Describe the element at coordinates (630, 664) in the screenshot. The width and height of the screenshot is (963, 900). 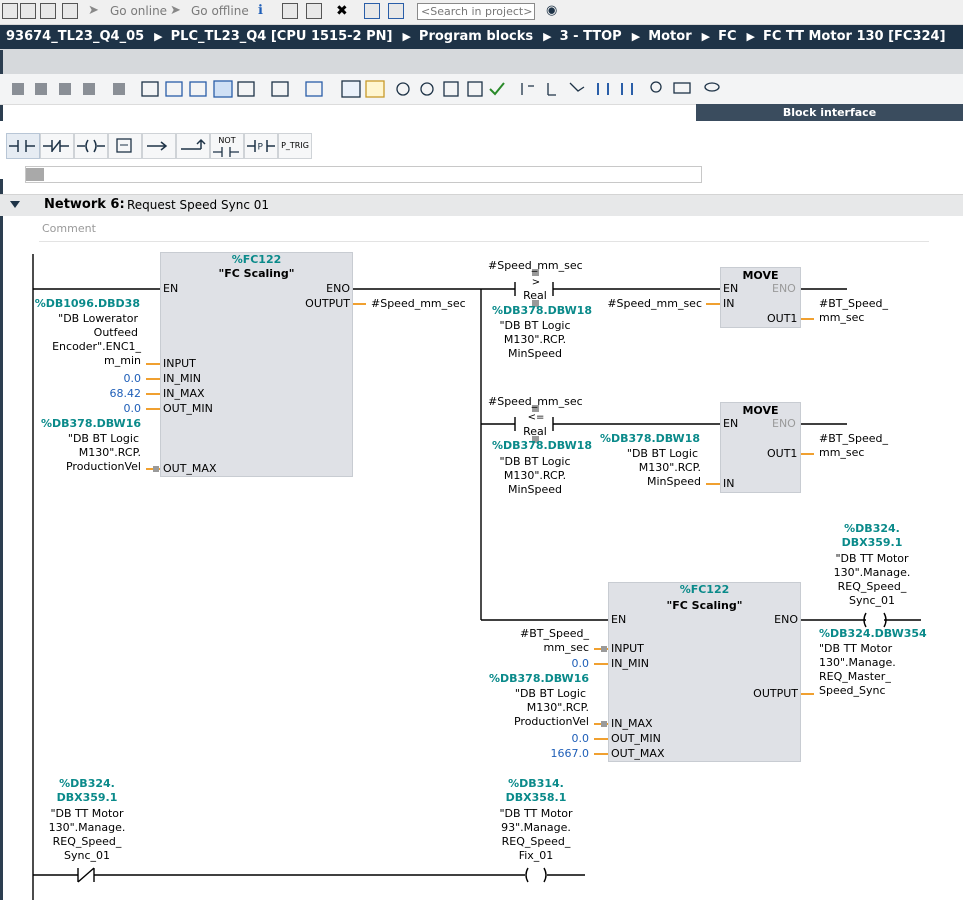
I see `in-min-pin: IN_MIN` at that location.